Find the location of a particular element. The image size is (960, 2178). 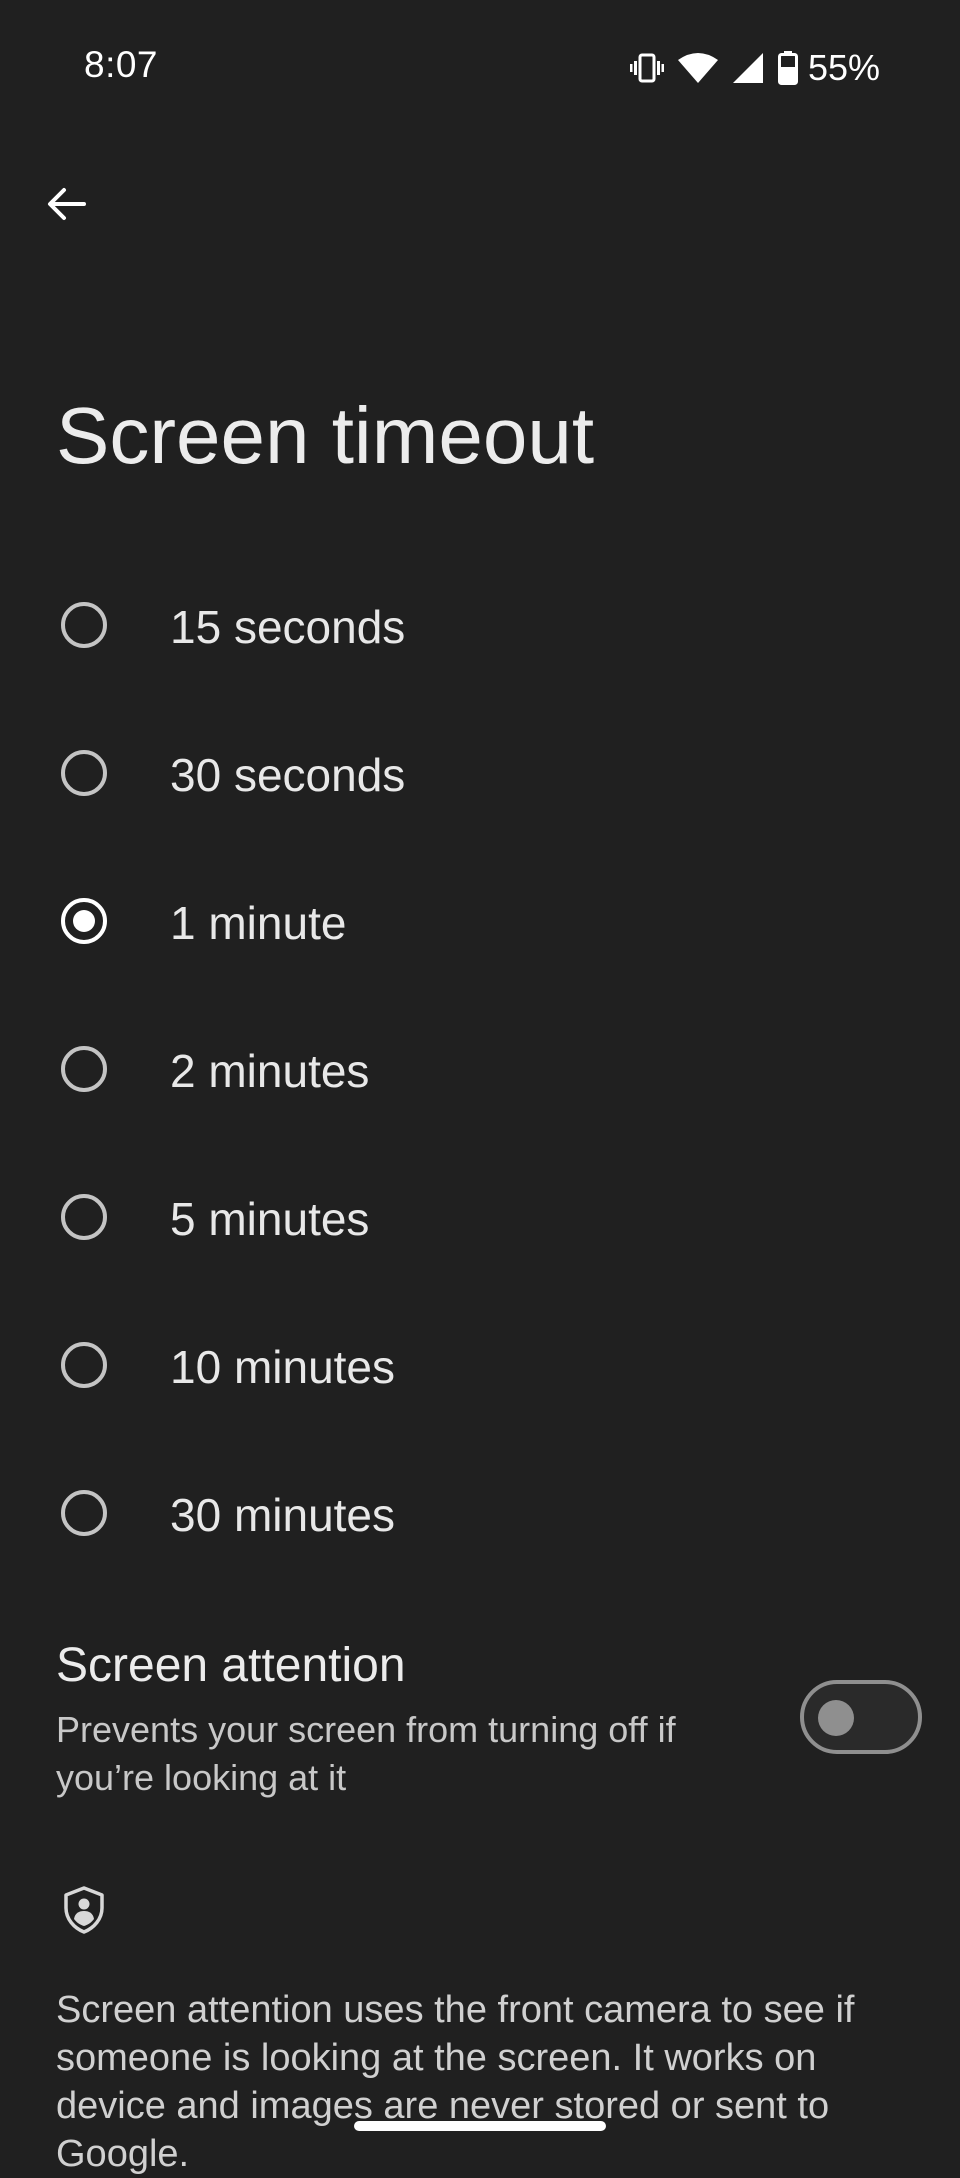

option-label: 2 minutes is located at coordinates (270, 1071).